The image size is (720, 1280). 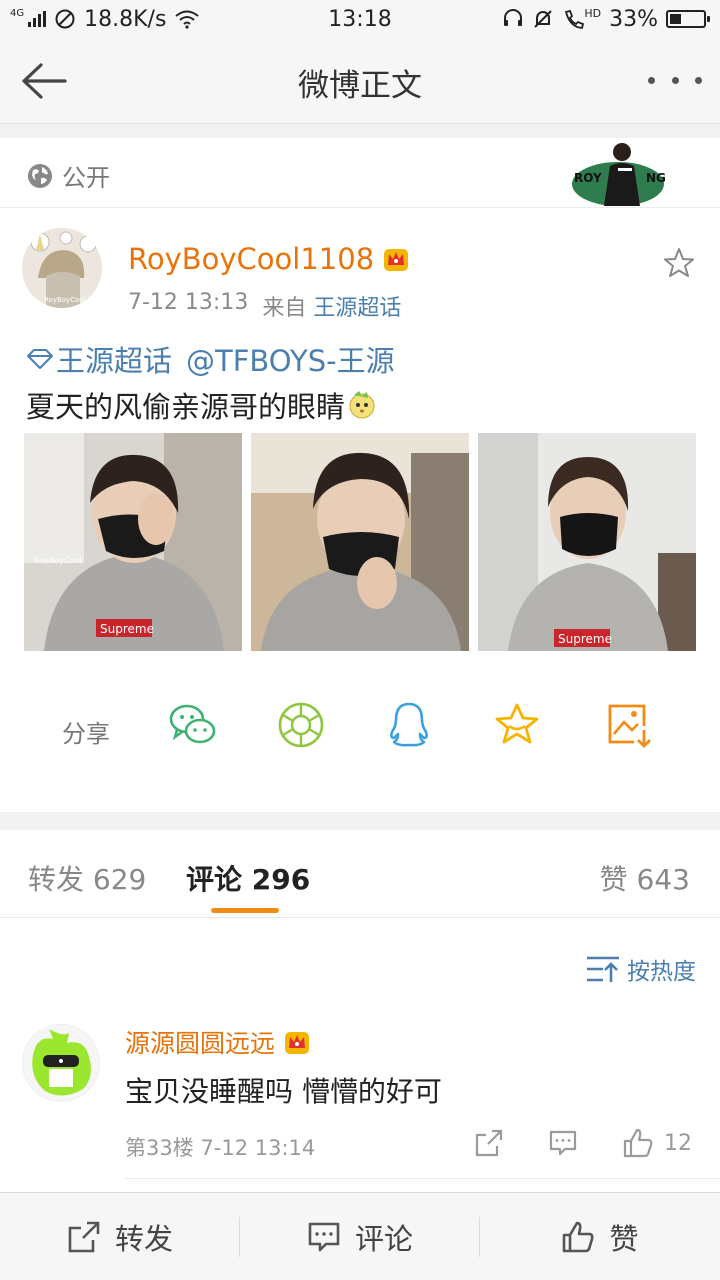 I want to click on post-photo-3: Supreme, so click(x=587, y=542).